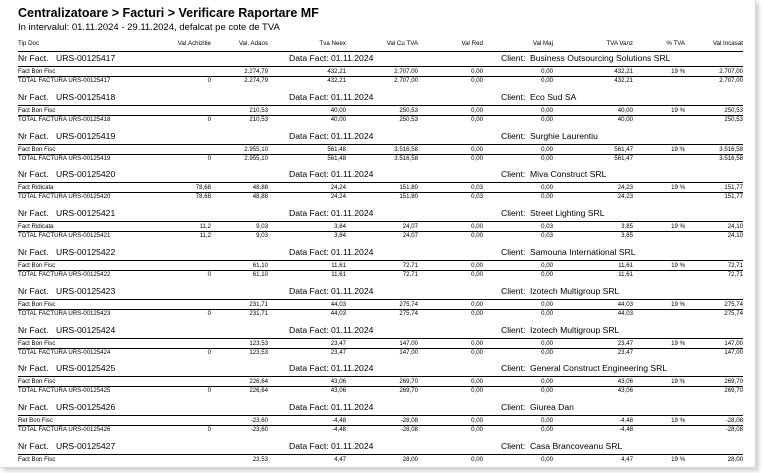 Image resolution: width=762 pixels, height=473 pixels. What do you see at coordinates (332, 43) in the screenshot?
I see `col-tva-neex: Tva Neex` at bounding box center [332, 43].